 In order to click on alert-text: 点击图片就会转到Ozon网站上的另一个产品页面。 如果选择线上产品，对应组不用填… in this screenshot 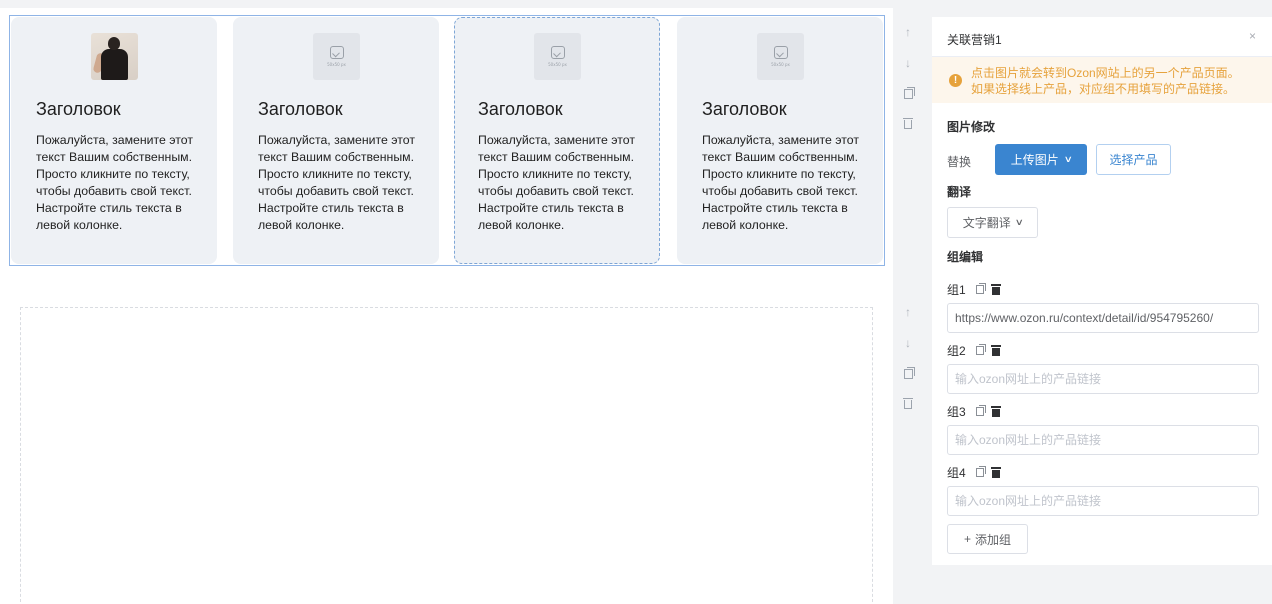, I will do `click(1105, 81)`.